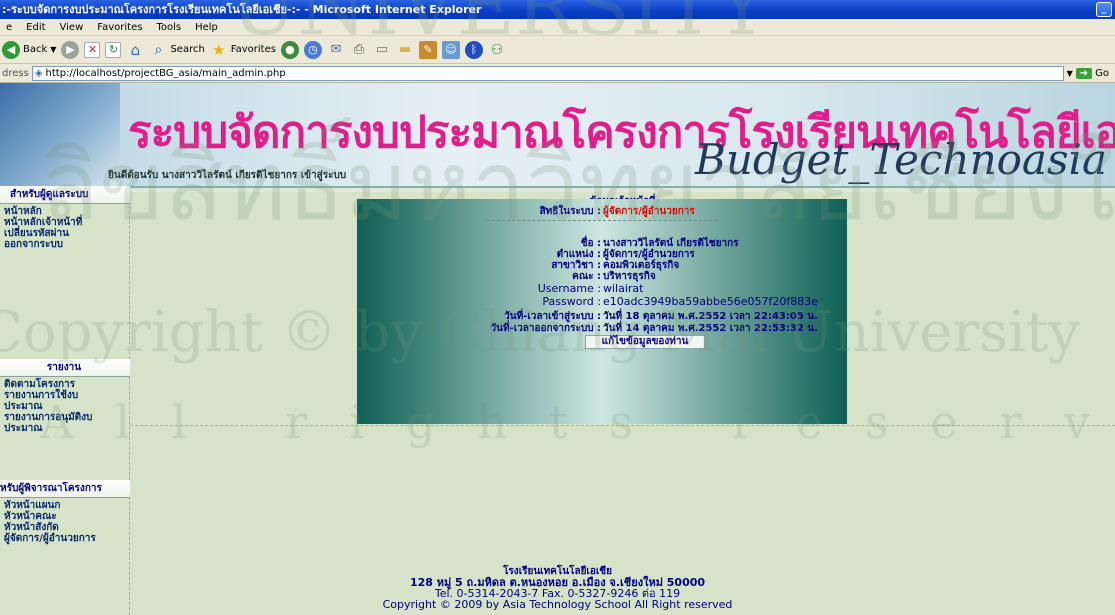  Describe the element at coordinates (92, 49) in the screenshot. I see `stop-icon: ✕` at that location.